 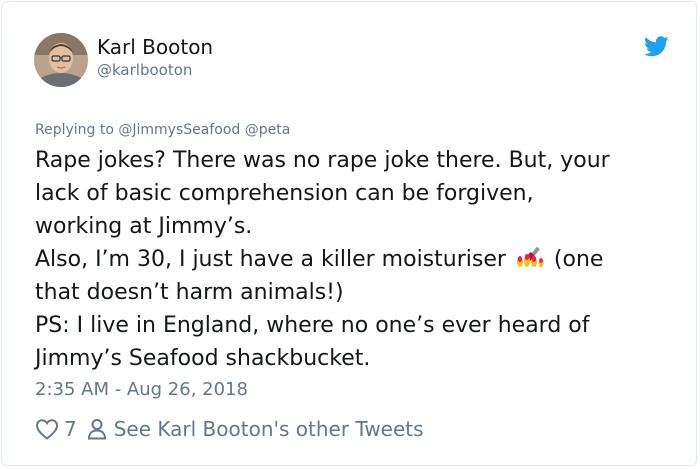 I want to click on heart-icon, so click(x=47, y=429).